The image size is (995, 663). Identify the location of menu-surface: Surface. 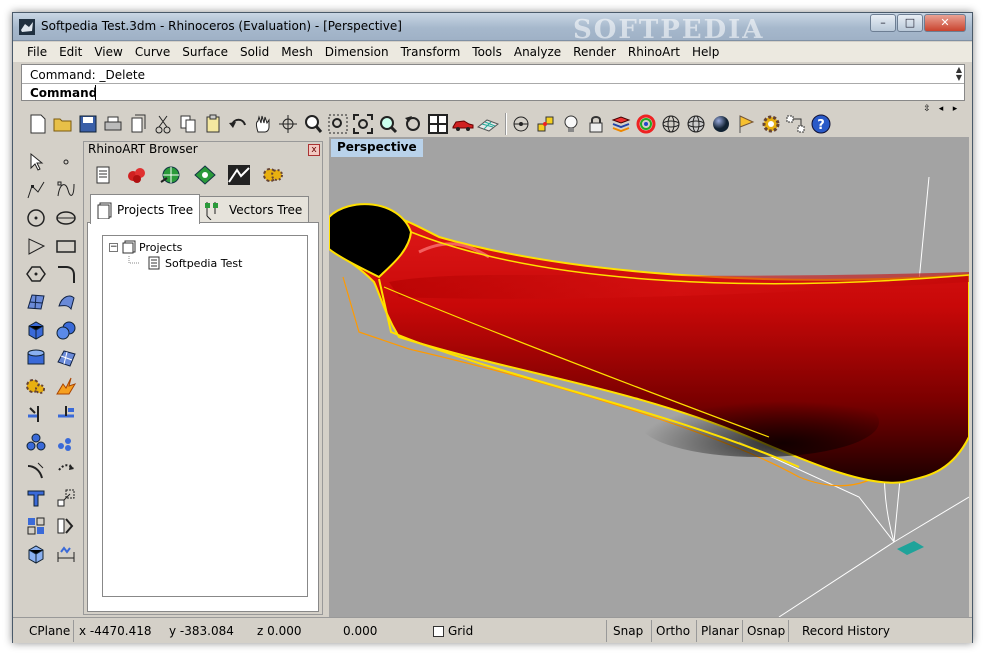
(205, 52).